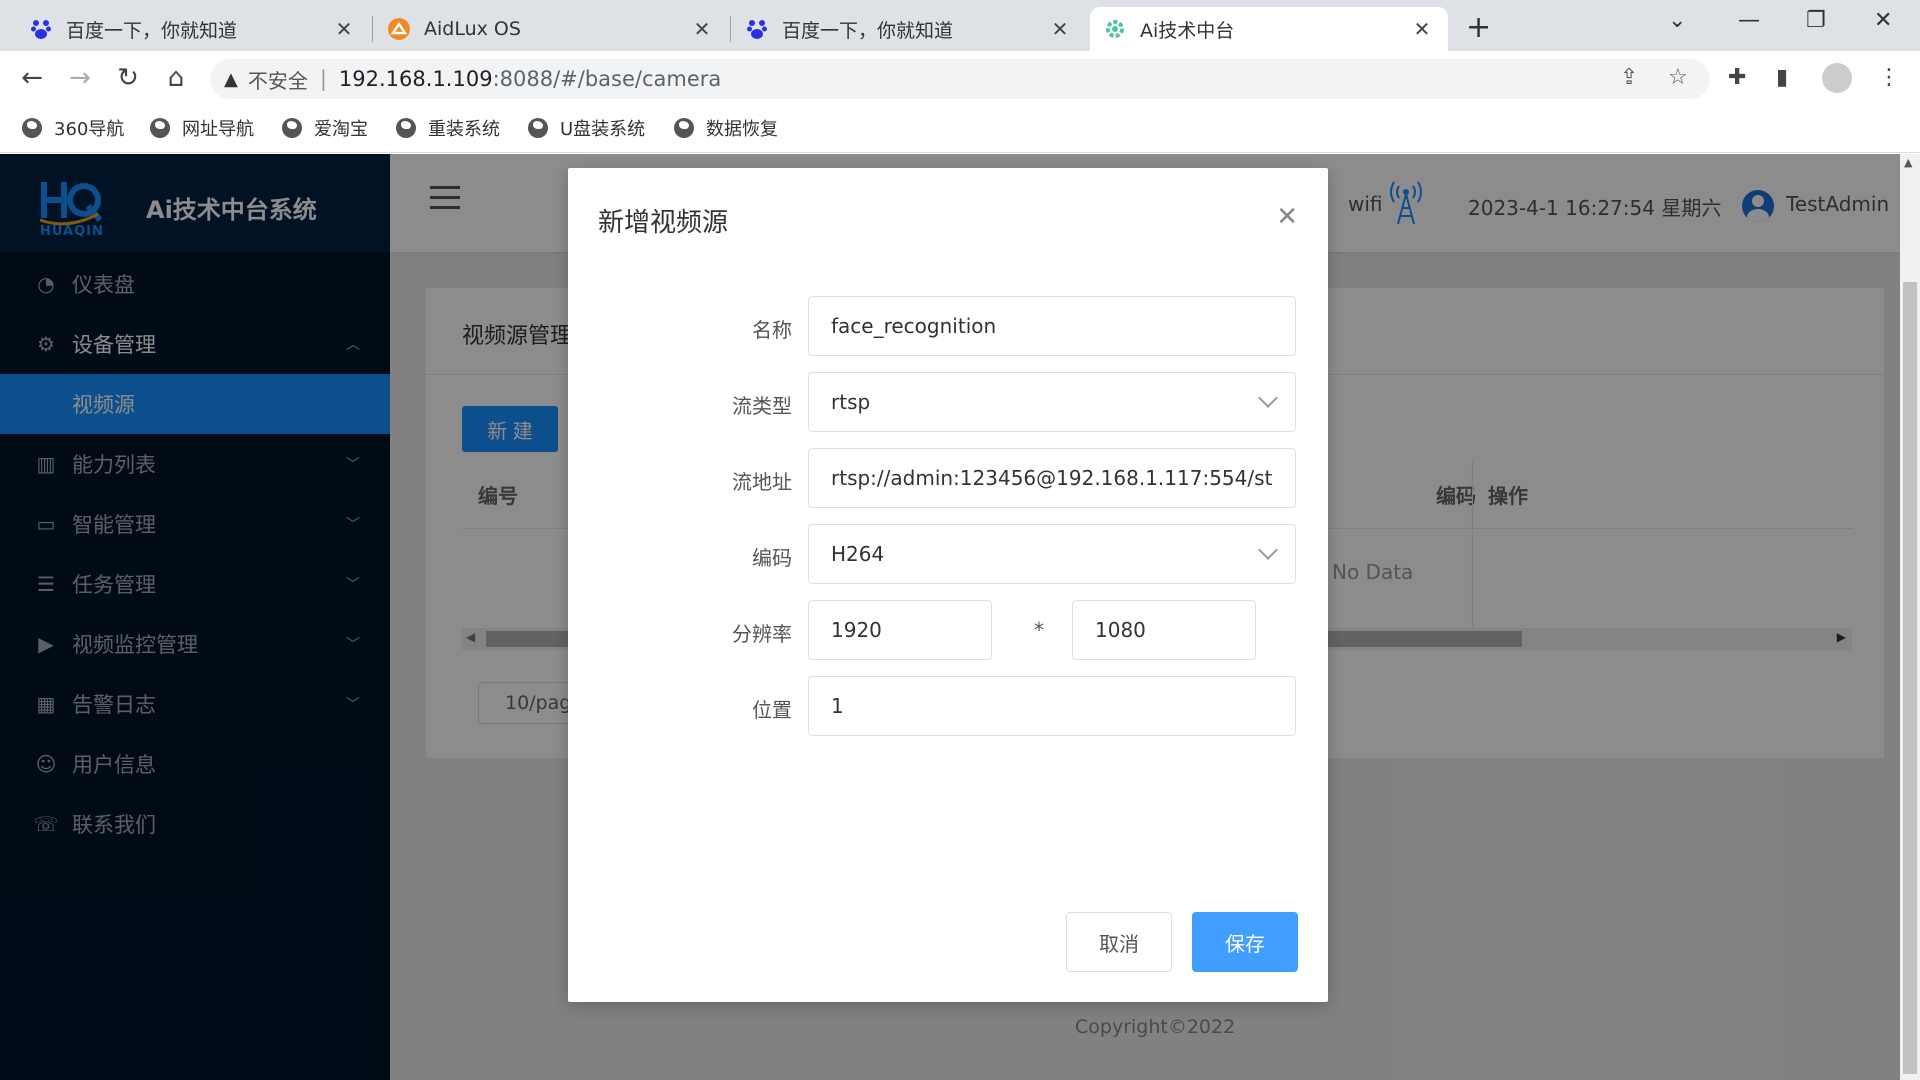  I want to click on stream-url-input, so click(1052, 478).